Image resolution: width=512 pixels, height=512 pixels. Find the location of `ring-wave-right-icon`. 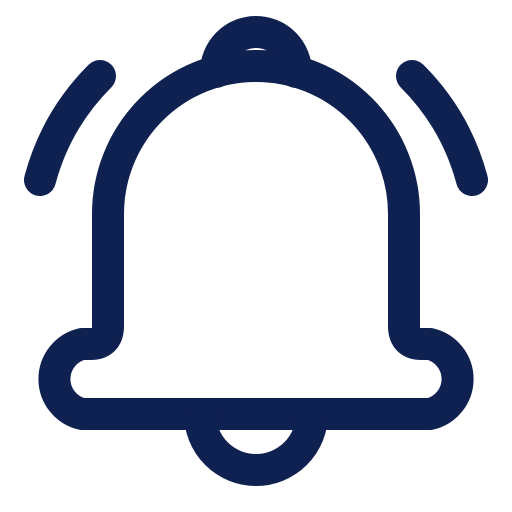

ring-wave-right-icon is located at coordinates (442, 128).